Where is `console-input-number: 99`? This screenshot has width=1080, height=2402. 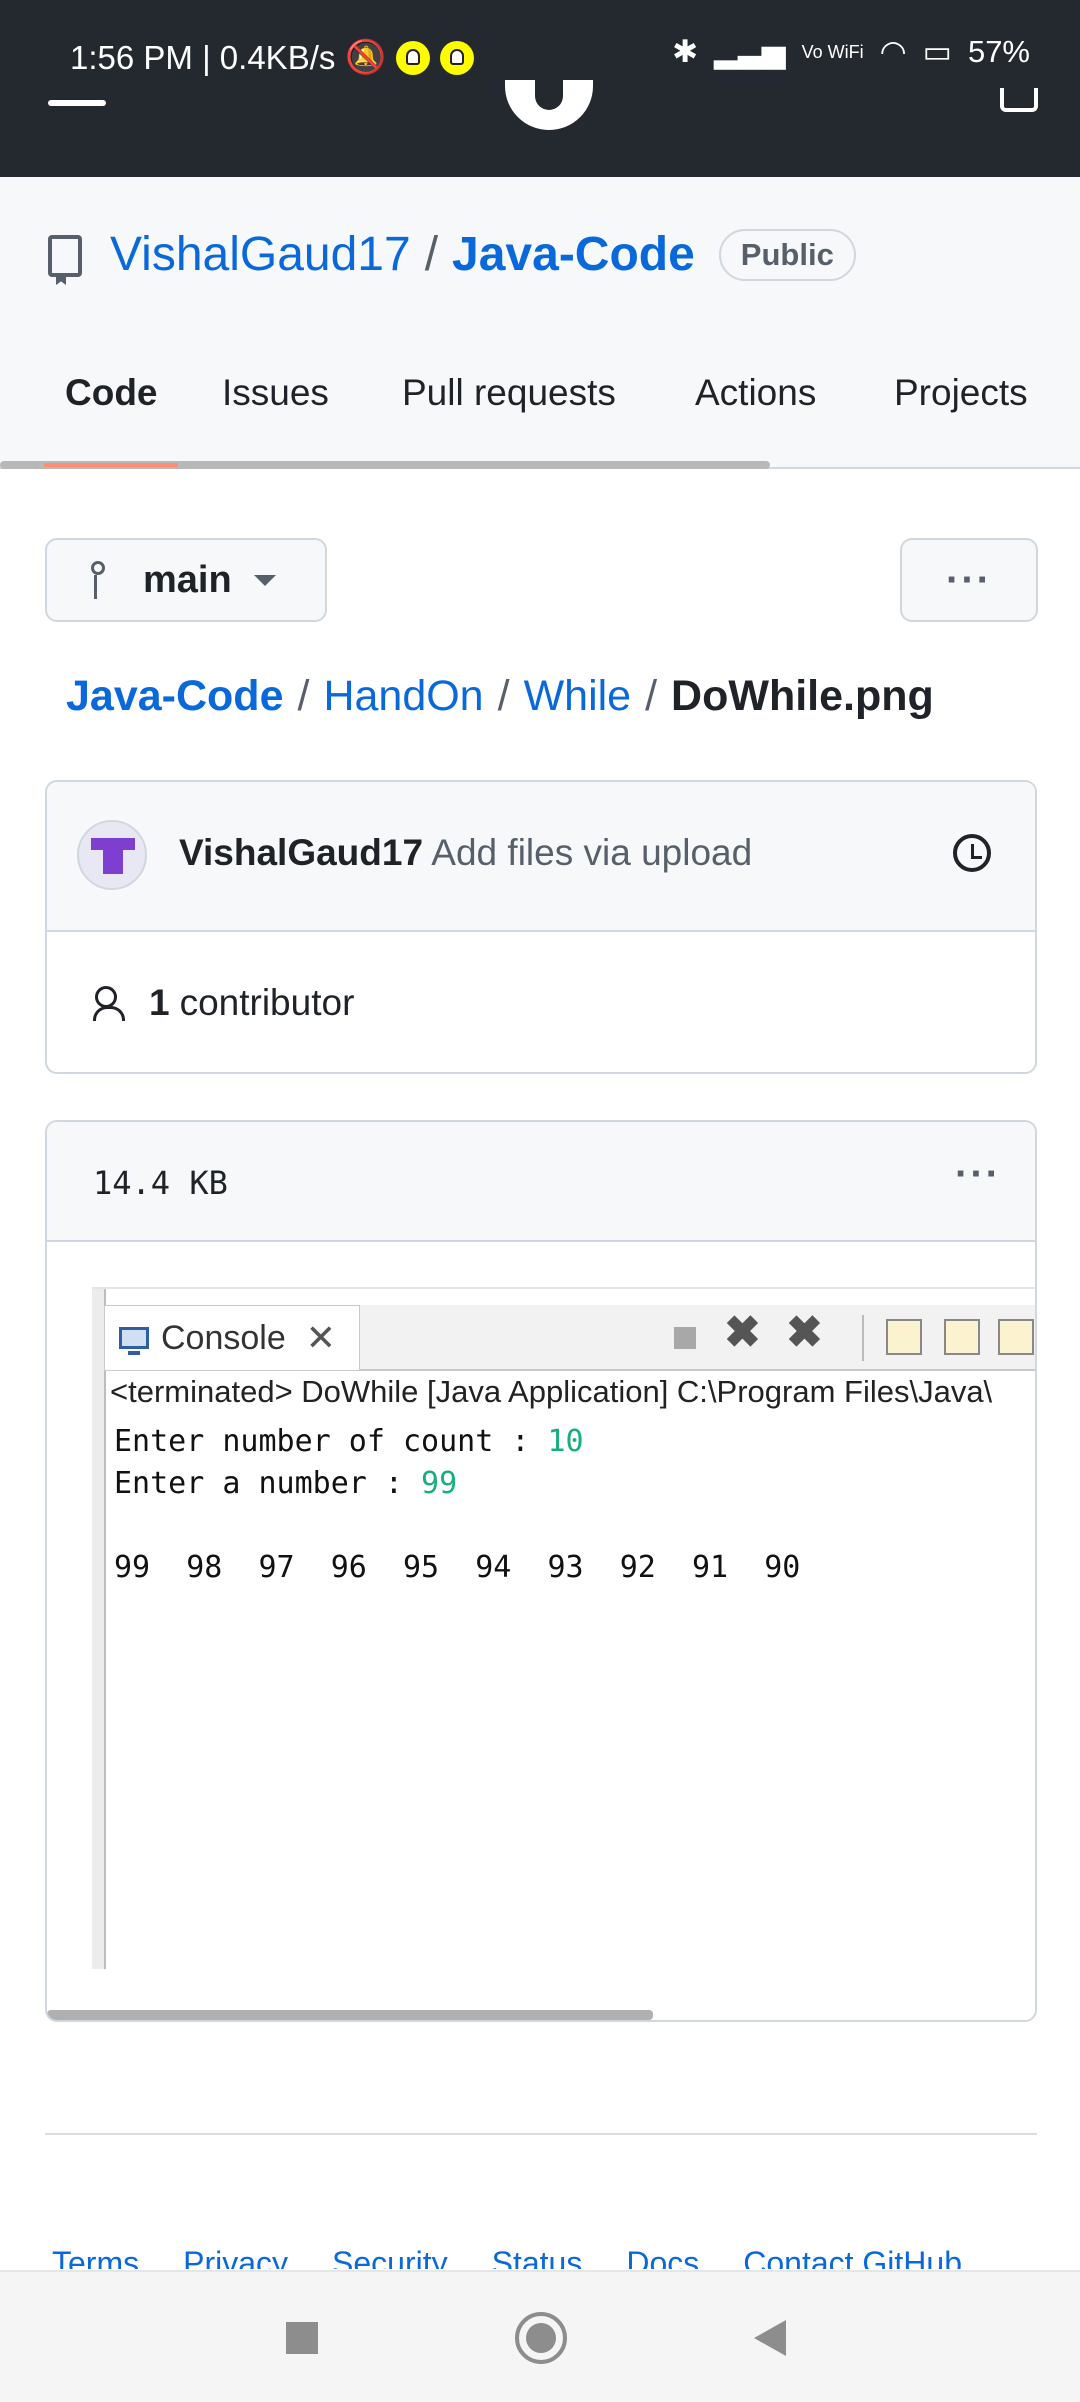 console-input-number: 99 is located at coordinates (439, 1483).